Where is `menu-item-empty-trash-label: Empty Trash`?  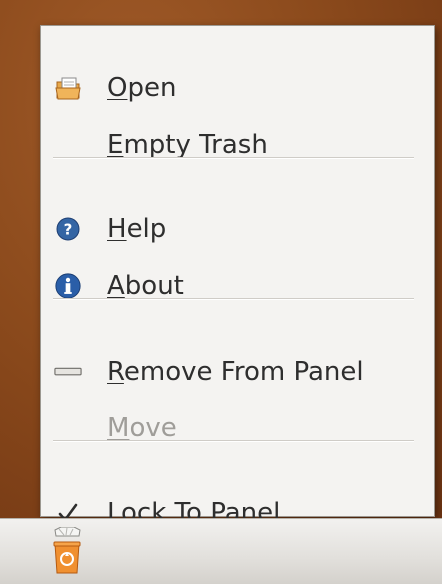
menu-item-empty-trash-label: Empty Trash is located at coordinates (187, 145).